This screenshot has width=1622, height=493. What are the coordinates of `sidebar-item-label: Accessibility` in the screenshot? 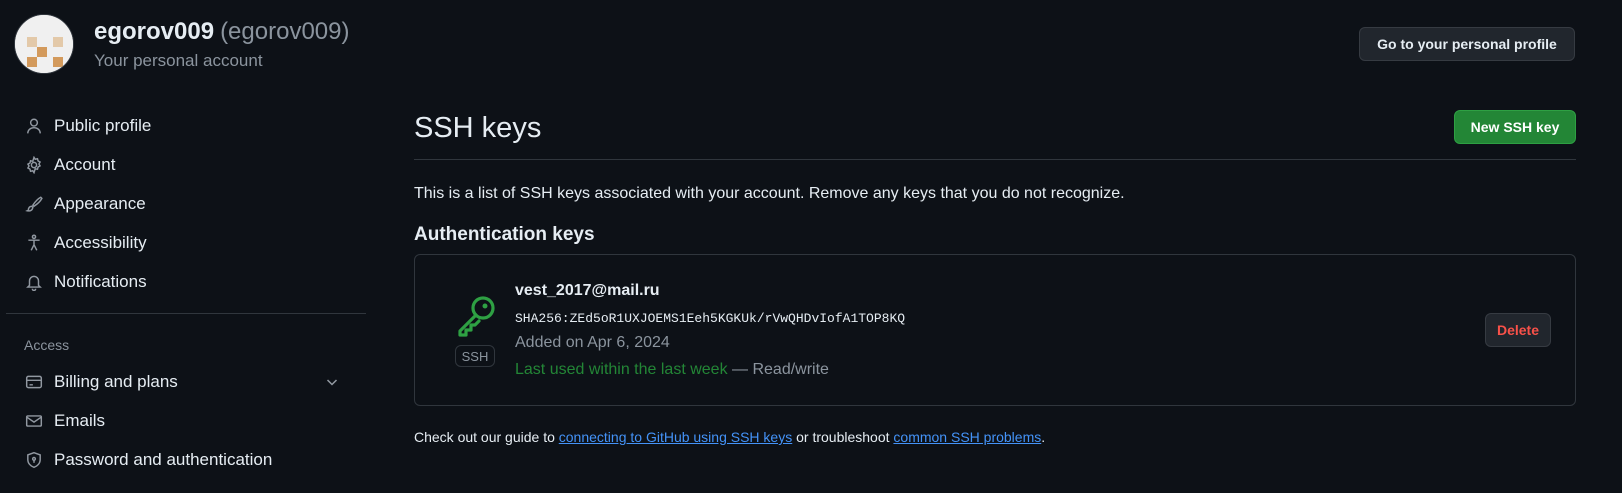 It's located at (100, 242).